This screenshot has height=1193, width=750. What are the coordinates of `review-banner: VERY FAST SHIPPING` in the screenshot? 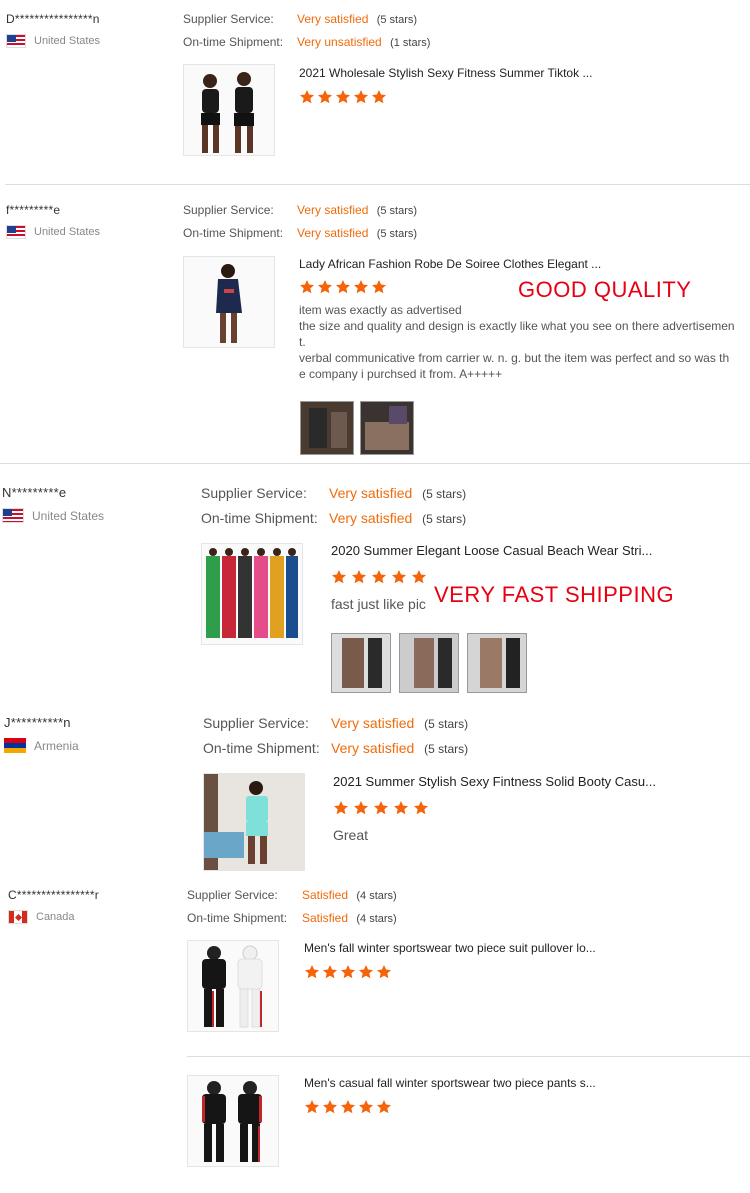 It's located at (554, 594).